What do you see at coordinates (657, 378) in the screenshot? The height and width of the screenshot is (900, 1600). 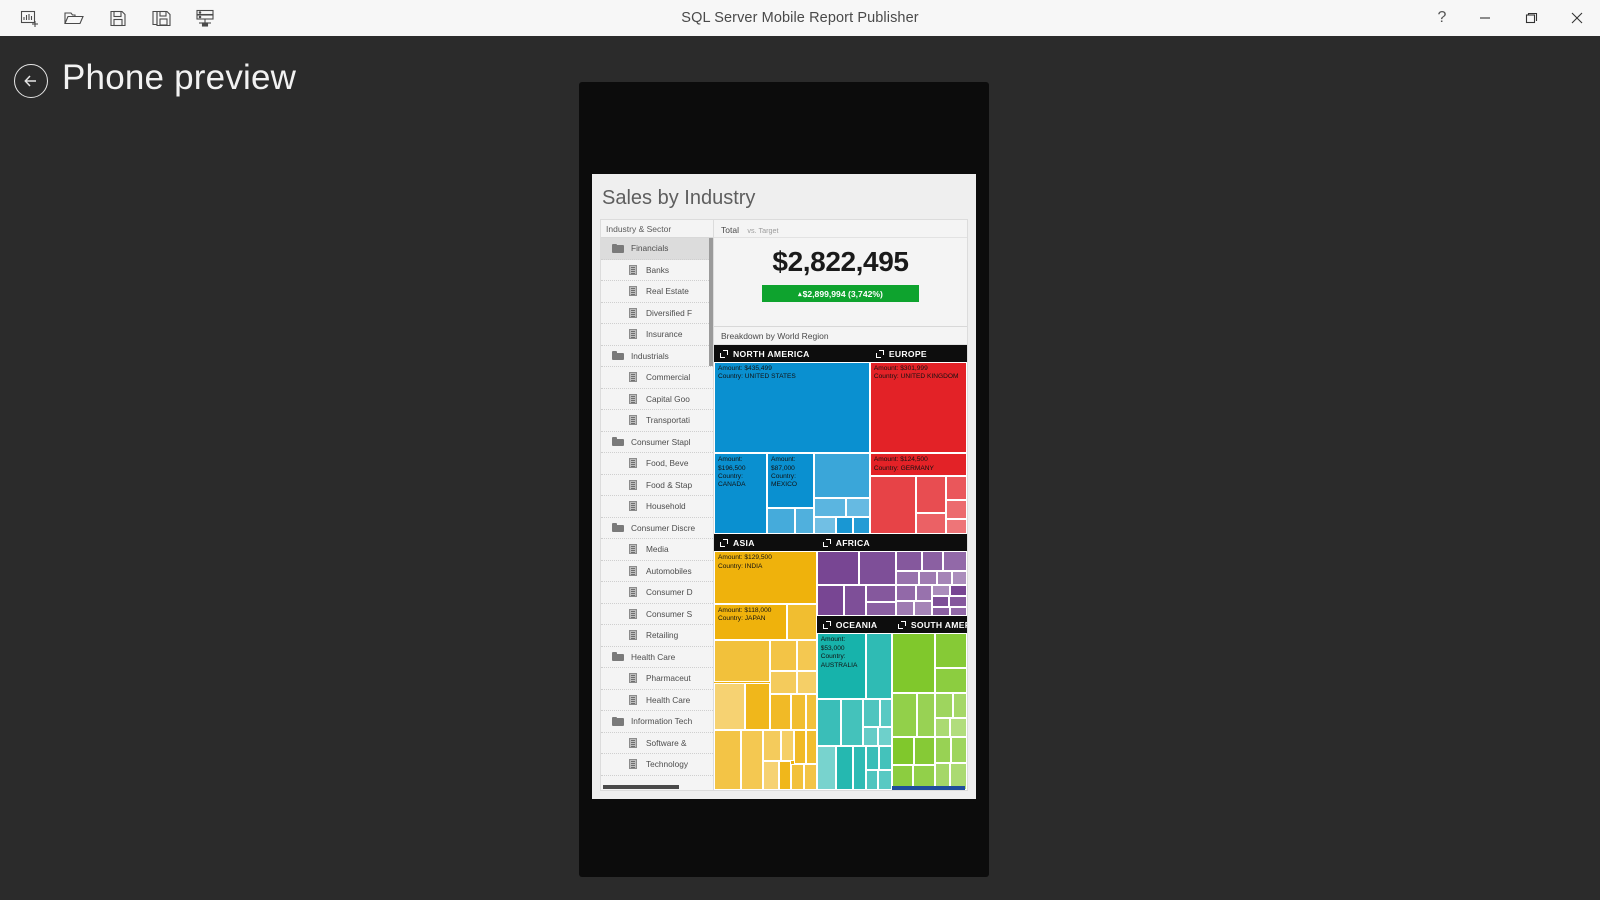 I see `navigator-item: Commercial` at bounding box center [657, 378].